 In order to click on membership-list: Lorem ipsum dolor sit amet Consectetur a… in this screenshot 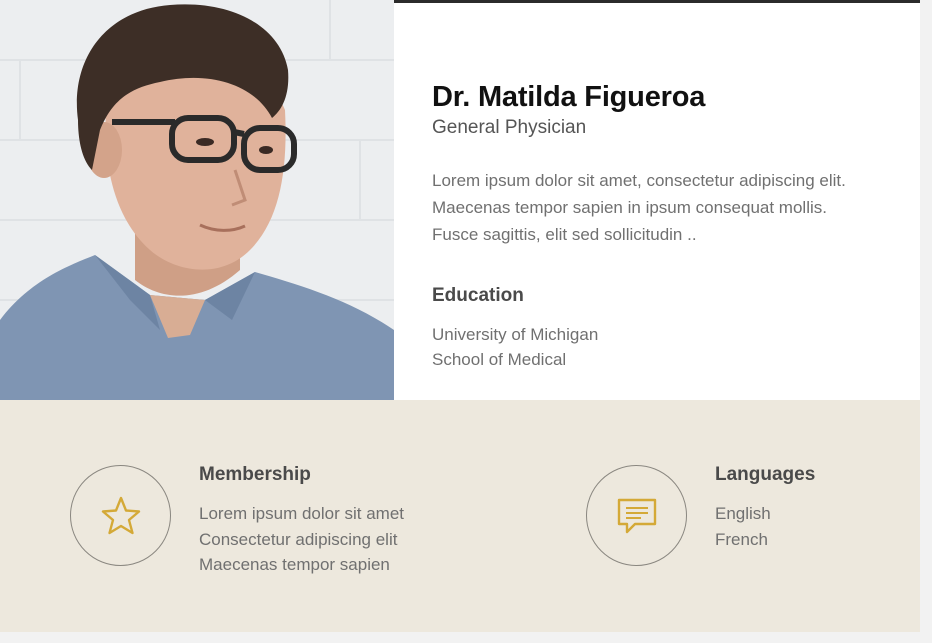, I will do `click(349, 539)`.